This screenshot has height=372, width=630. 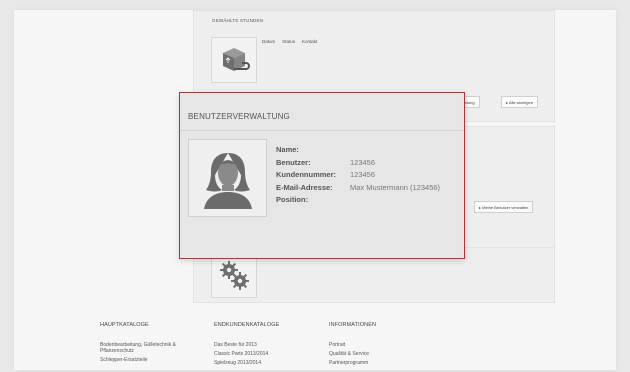 What do you see at coordinates (234, 60) in the screenshot?
I see `package-hand-icon` at bounding box center [234, 60].